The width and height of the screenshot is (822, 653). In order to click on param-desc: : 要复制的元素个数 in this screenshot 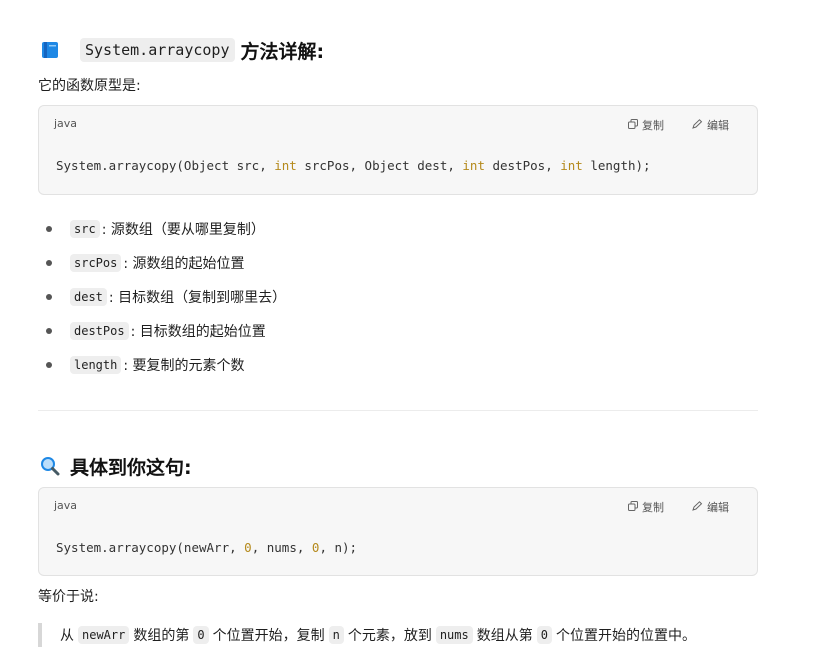, I will do `click(184, 366)`.